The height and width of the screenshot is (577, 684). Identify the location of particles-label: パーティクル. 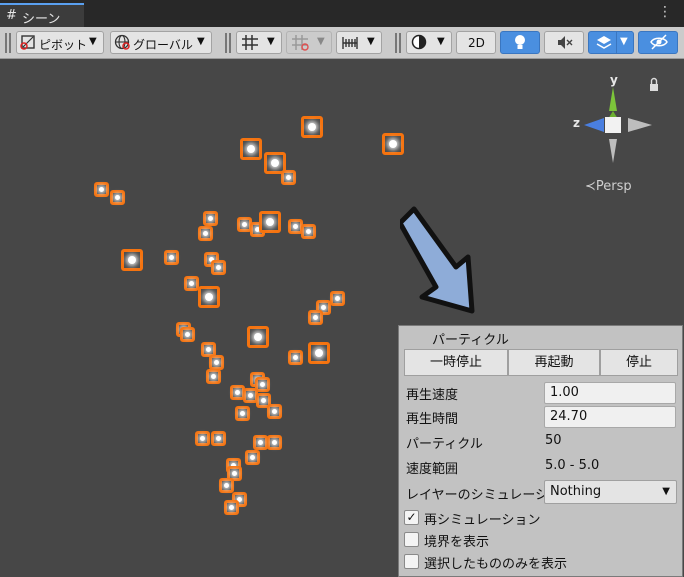
(444, 444).